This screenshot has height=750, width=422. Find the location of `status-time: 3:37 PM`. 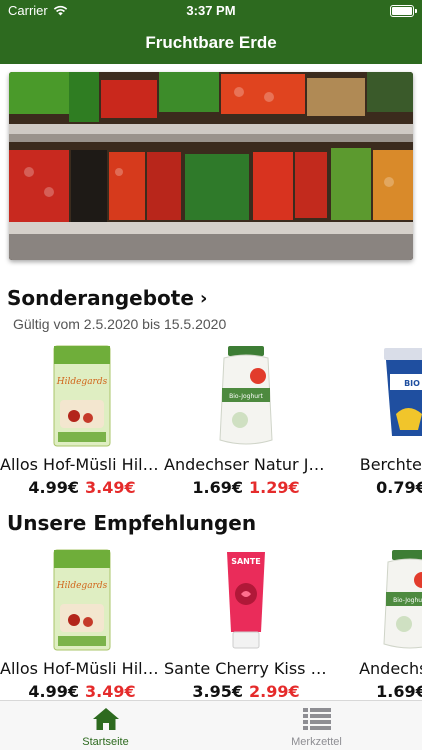

status-time: 3:37 PM is located at coordinates (211, 10).